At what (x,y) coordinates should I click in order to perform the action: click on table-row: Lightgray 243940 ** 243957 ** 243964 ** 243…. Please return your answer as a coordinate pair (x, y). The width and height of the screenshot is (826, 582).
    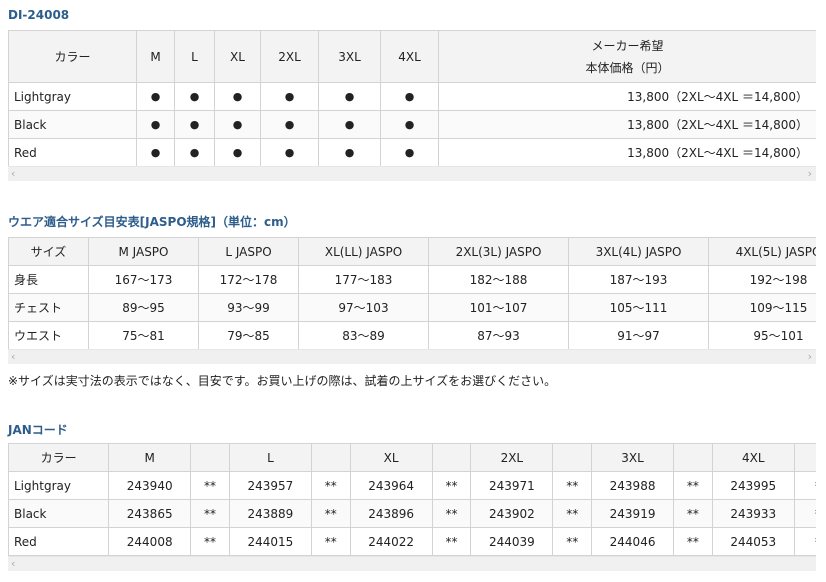
    Looking at the image, I should click on (412, 485).